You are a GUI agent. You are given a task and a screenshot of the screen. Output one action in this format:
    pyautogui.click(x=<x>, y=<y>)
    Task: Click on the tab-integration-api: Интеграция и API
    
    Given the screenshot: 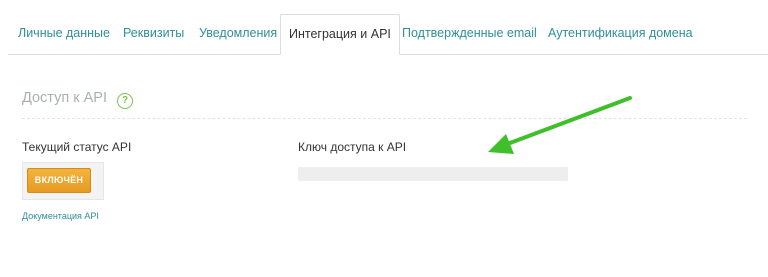 What is the action you would take?
    pyautogui.click(x=340, y=34)
    